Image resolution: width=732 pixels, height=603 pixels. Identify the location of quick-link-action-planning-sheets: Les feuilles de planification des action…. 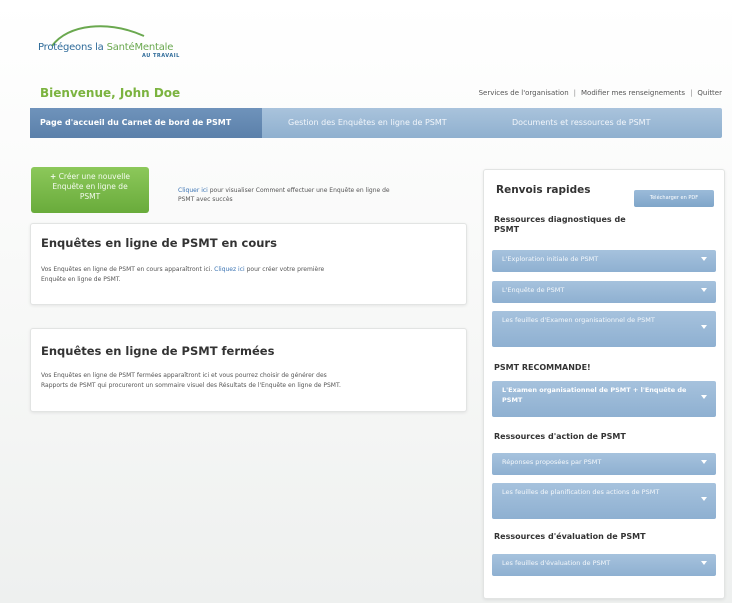
(604, 501).